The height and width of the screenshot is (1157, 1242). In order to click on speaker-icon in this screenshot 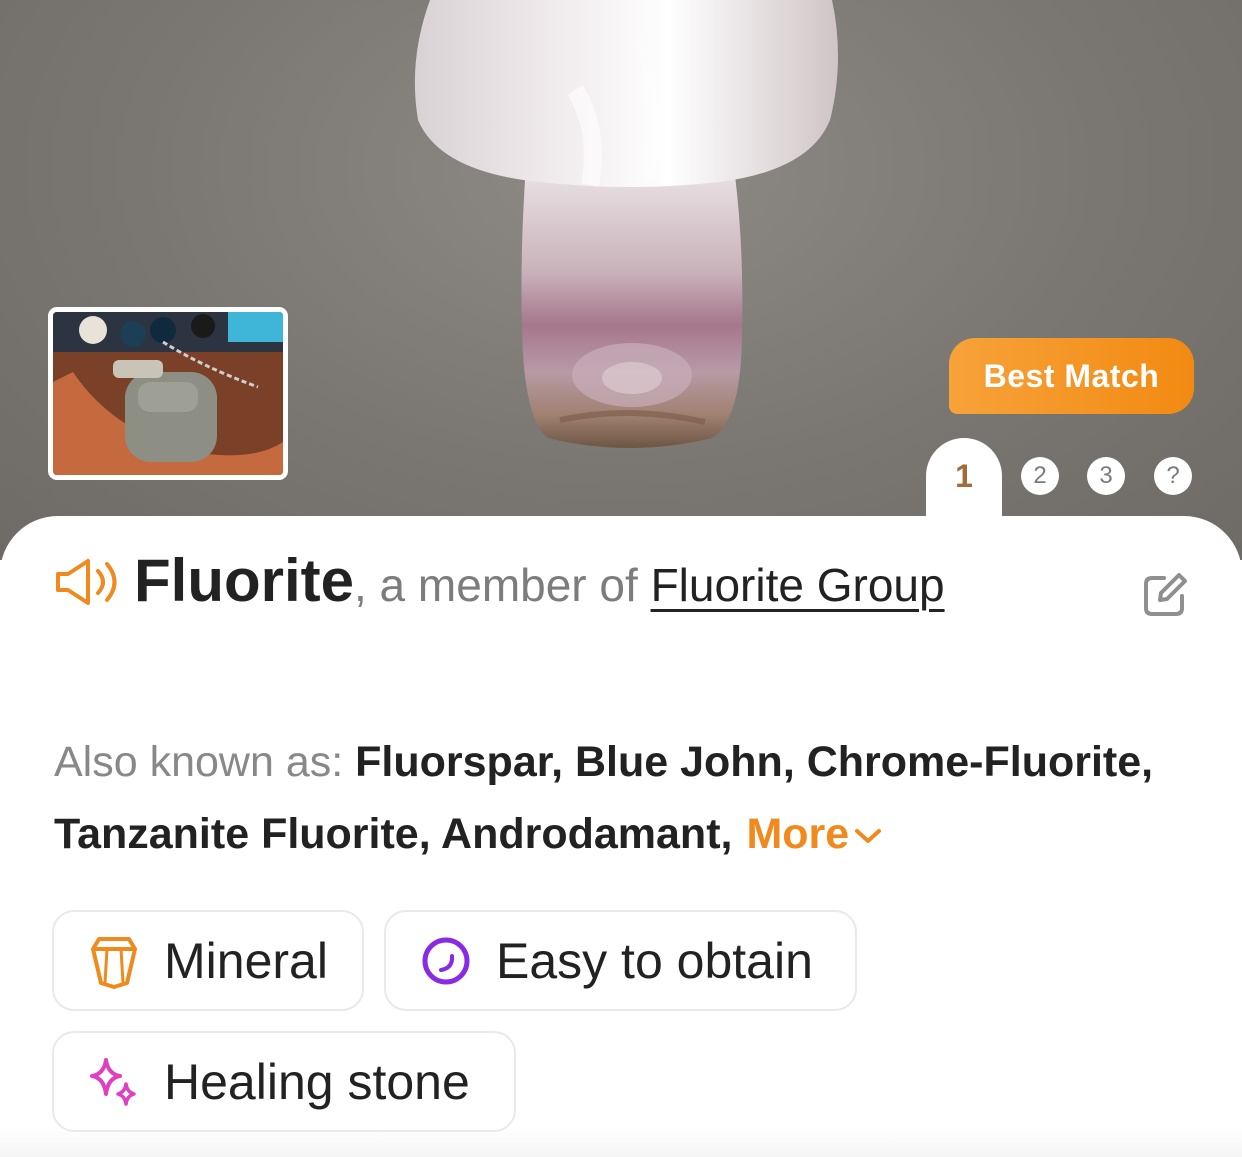, I will do `click(87, 591)`.